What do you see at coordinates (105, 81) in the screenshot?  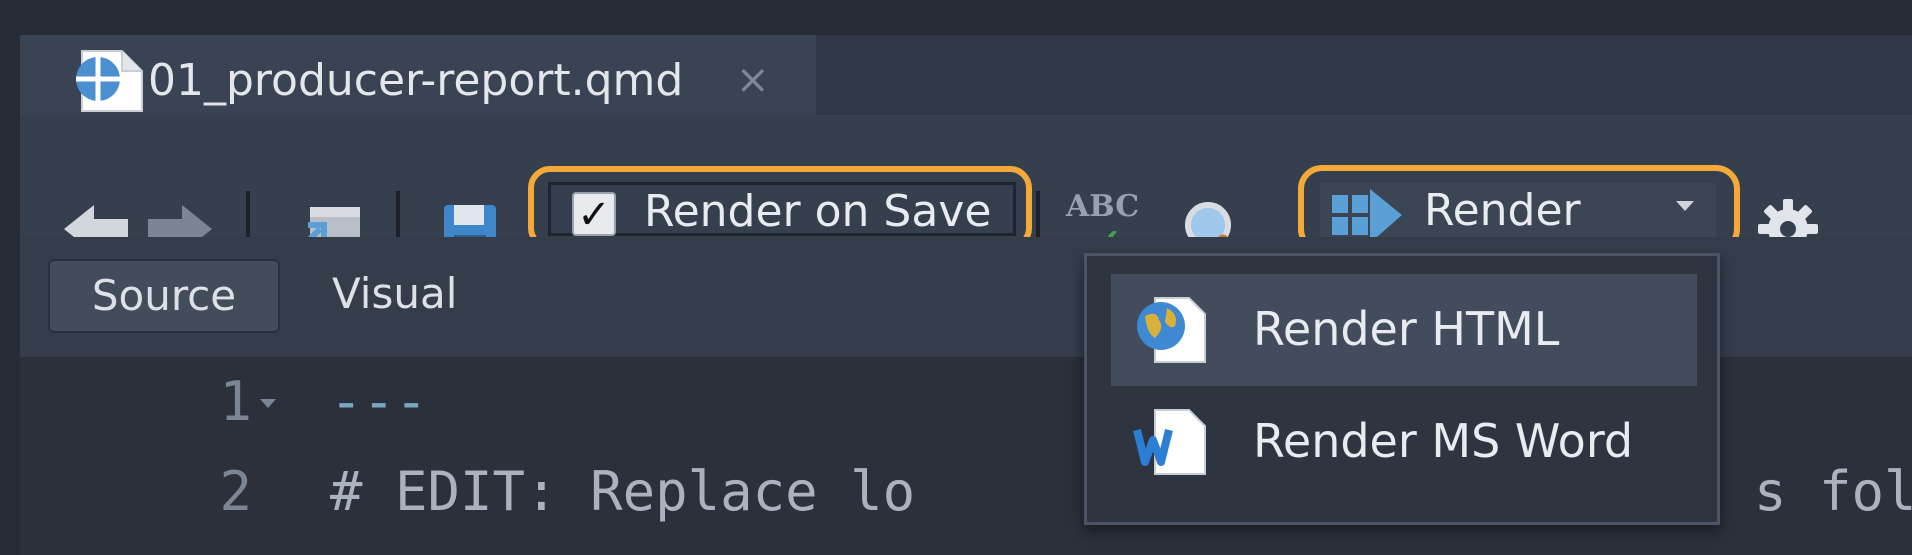 I see `quarto-file-icon` at bounding box center [105, 81].